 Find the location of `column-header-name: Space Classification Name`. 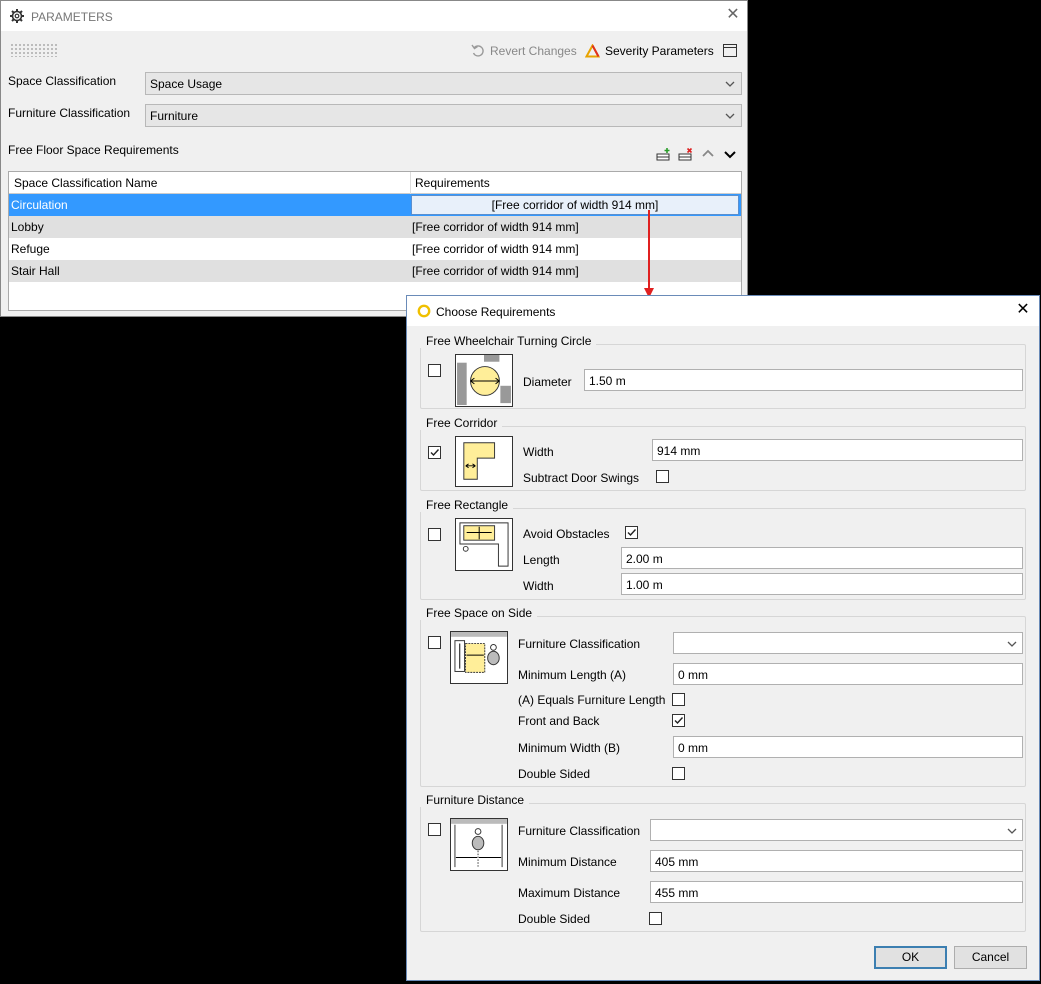

column-header-name: Space Classification Name is located at coordinates (85, 183).